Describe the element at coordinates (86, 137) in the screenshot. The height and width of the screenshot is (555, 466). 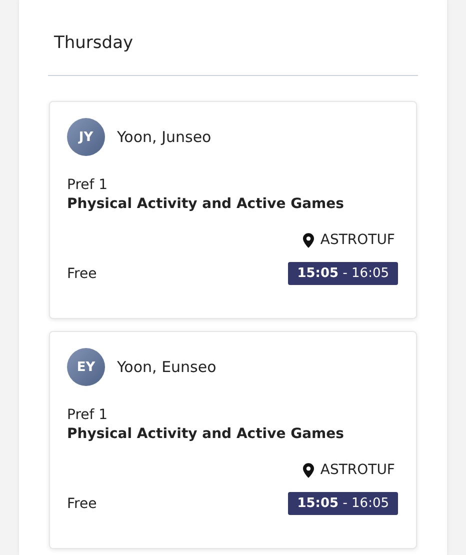
I see `avatar: JY` at that location.